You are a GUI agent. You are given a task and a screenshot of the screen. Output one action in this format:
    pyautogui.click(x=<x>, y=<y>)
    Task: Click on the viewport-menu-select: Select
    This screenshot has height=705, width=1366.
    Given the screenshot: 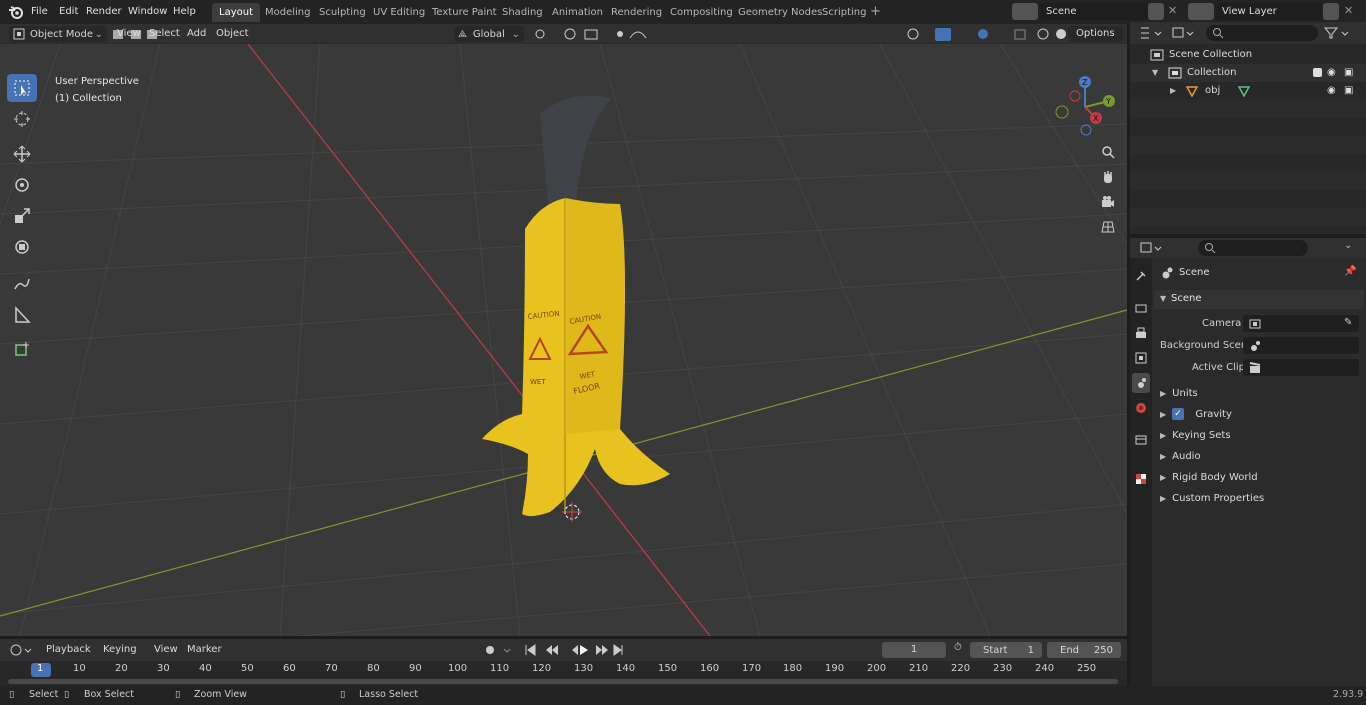 What is the action you would take?
    pyautogui.click(x=164, y=34)
    